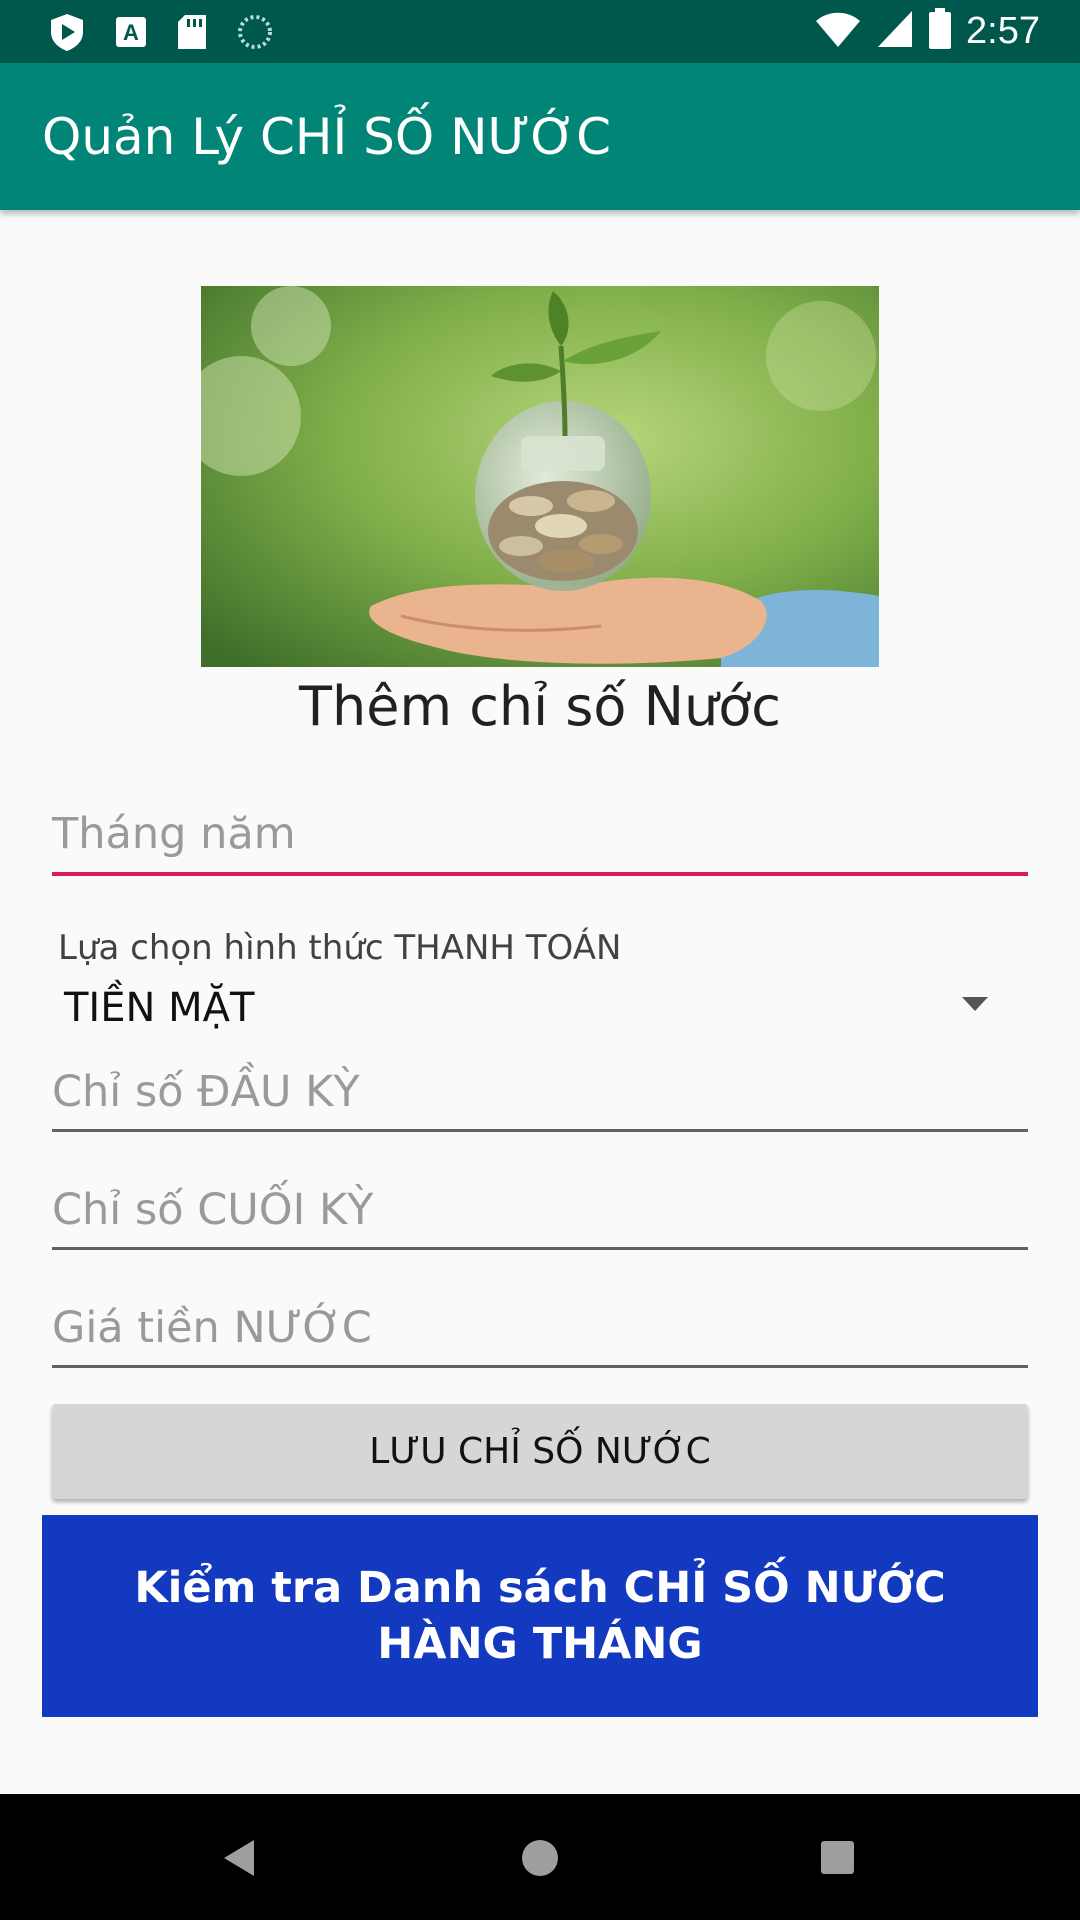 The image size is (1080, 1920). Describe the element at coordinates (540, 1451) in the screenshot. I see `save-button: LƯU CHỈ SỐ NƯỚC` at that location.